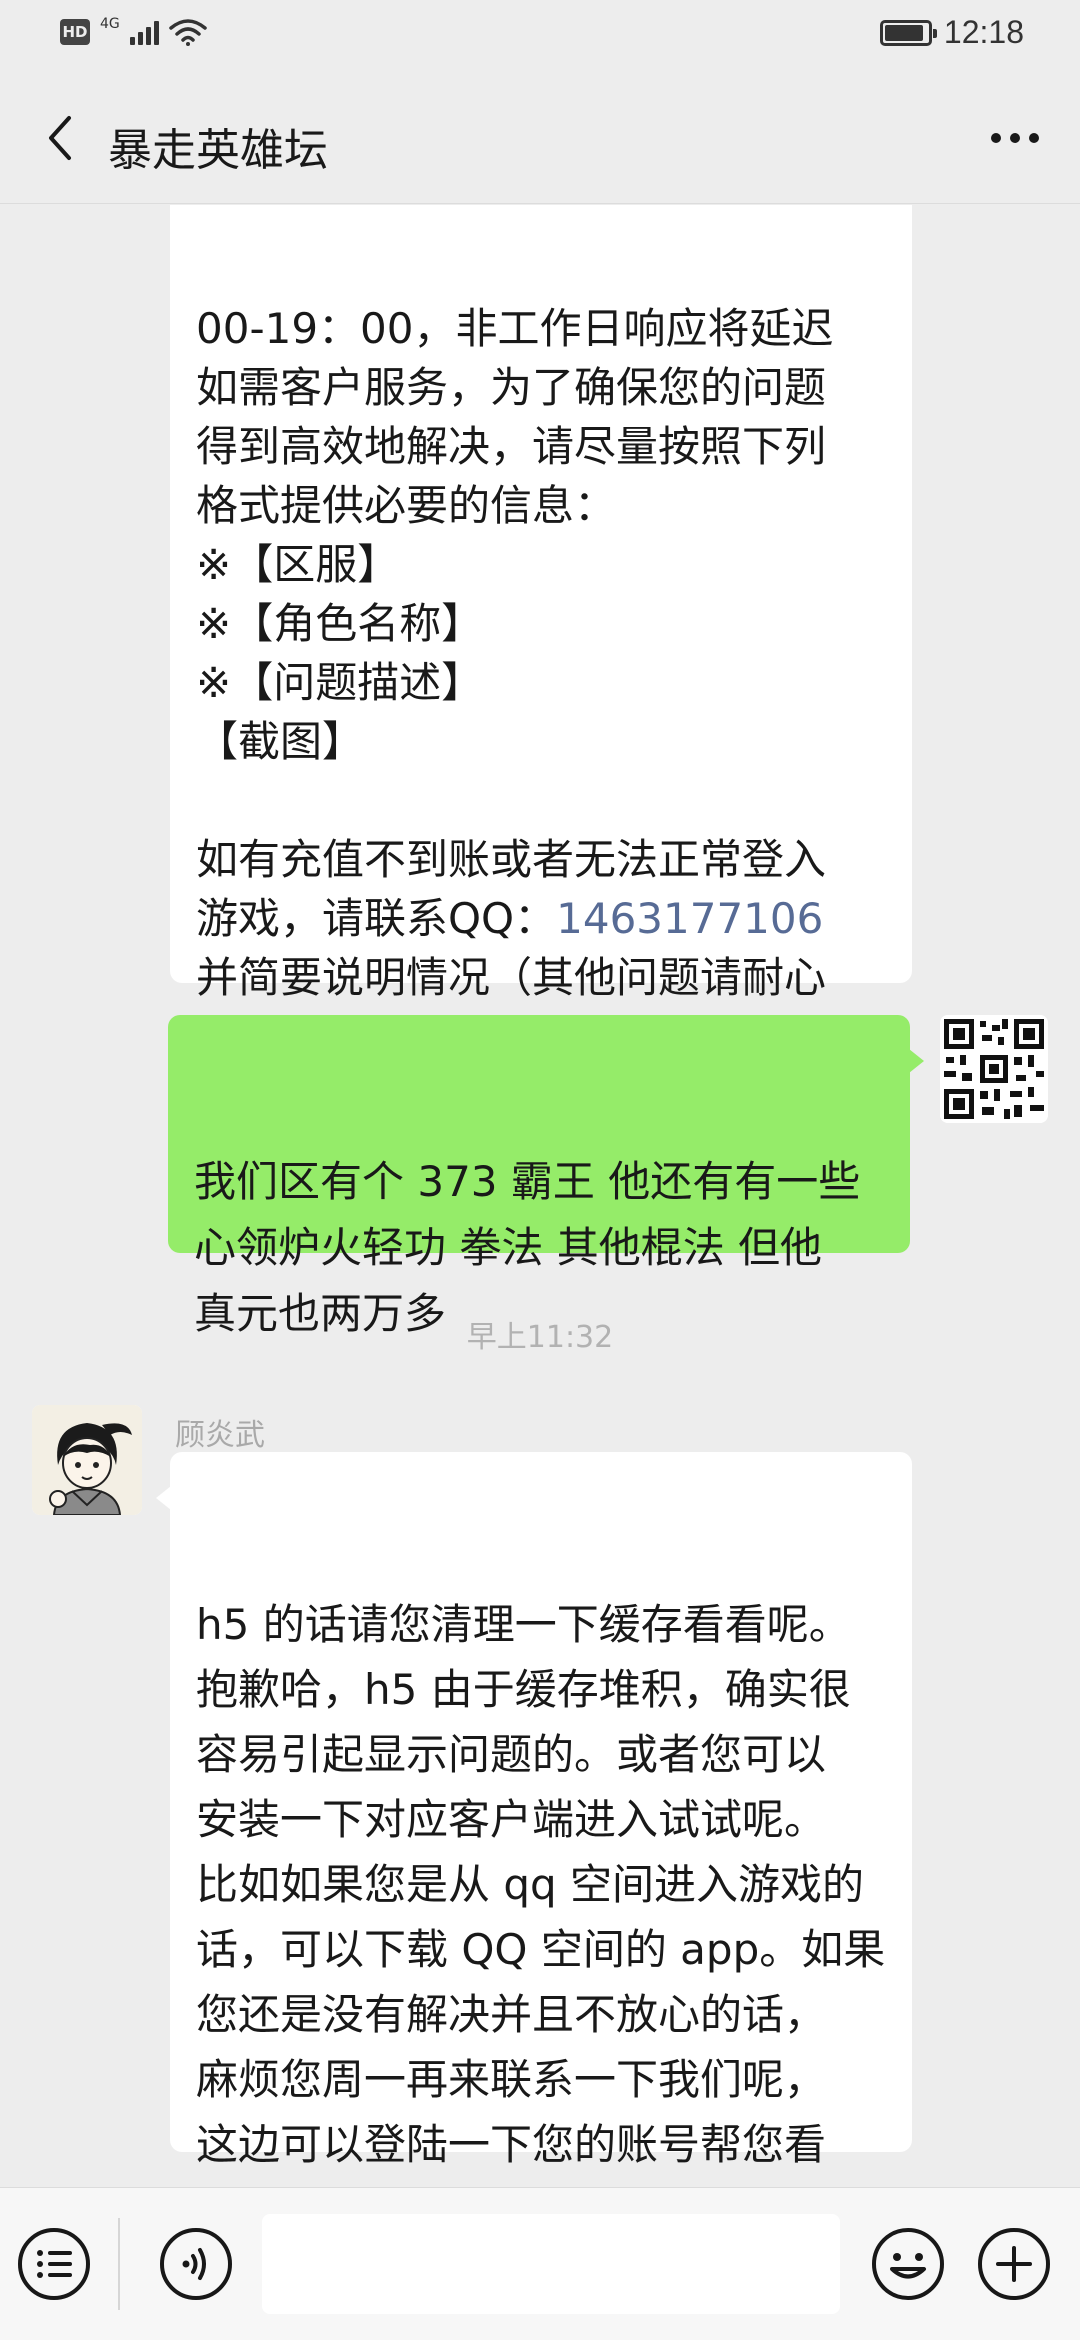 Image resolution: width=1080 pixels, height=2340 pixels. Describe the element at coordinates (530, 1884) in the screenshot. I see `message-line: 比如如果您是从 qq 空间进入游戏的` at that location.